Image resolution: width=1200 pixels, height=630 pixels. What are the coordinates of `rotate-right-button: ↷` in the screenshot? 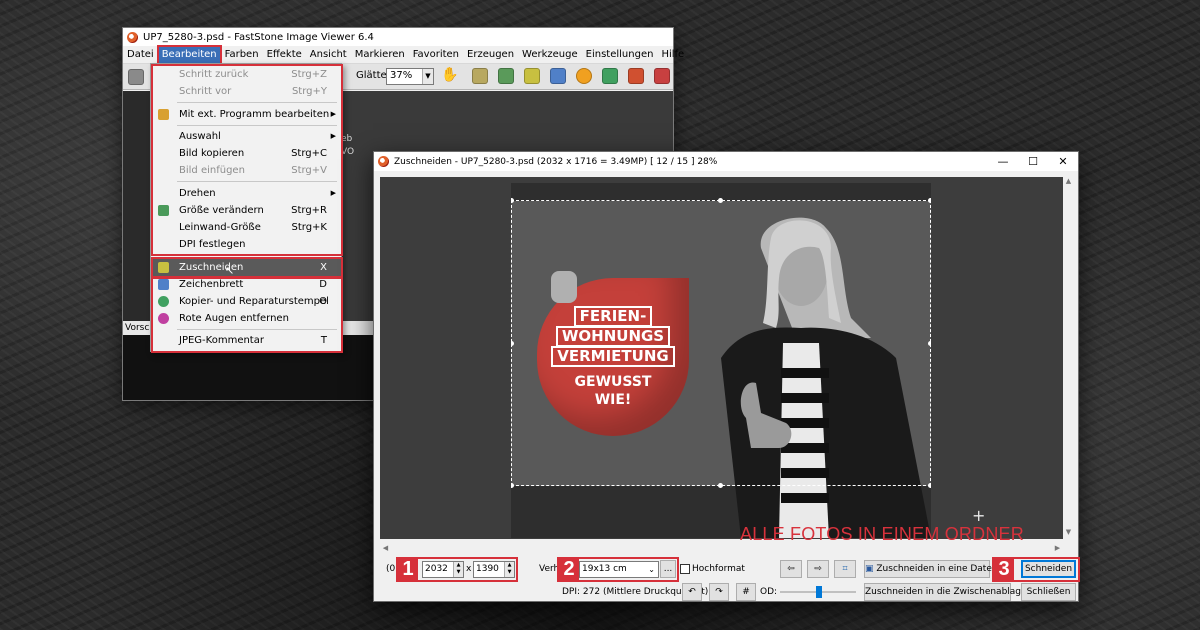 It's located at (719, 592).